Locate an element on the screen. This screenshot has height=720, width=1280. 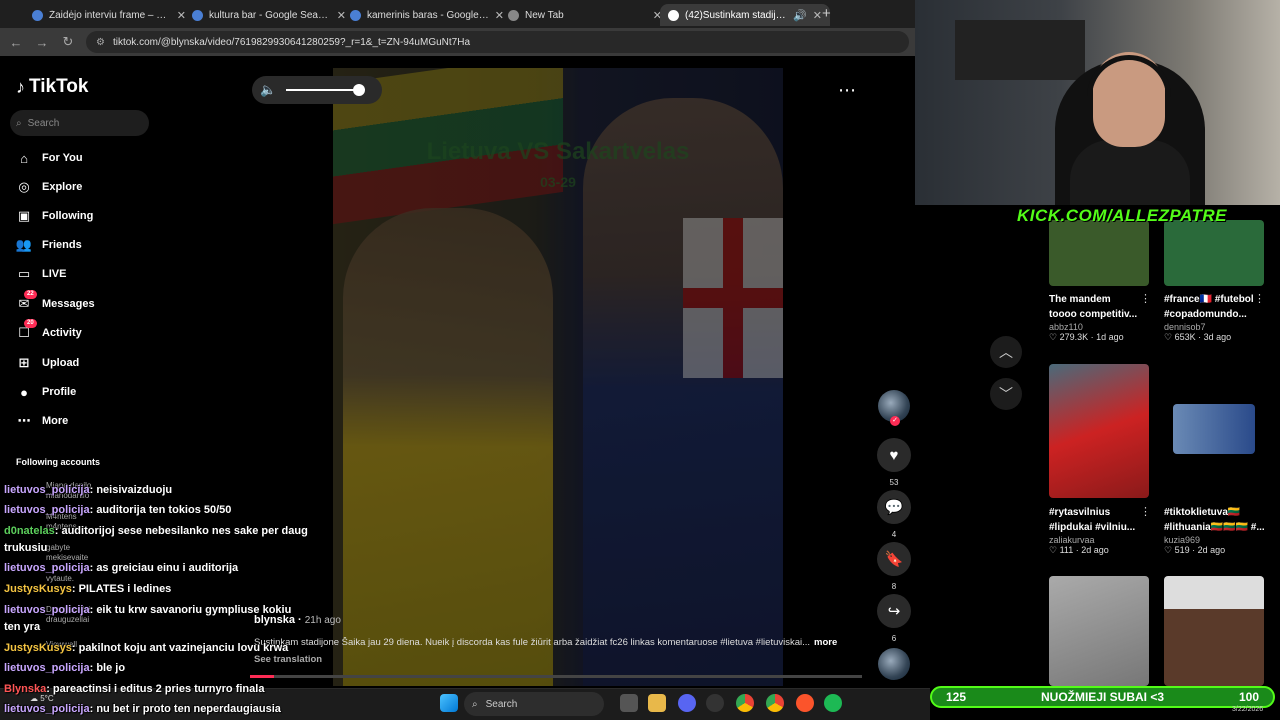
app-icon is located at coordinates (715, 703).